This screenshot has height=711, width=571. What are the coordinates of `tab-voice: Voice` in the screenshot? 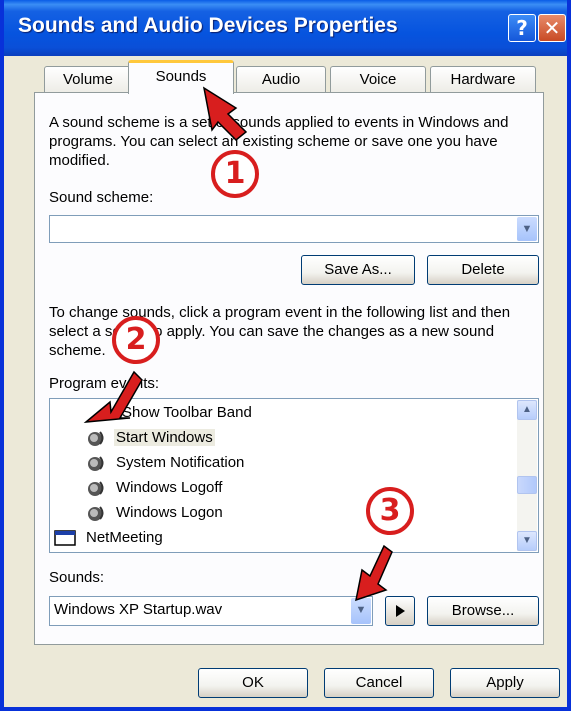 It's located at (378, 80).